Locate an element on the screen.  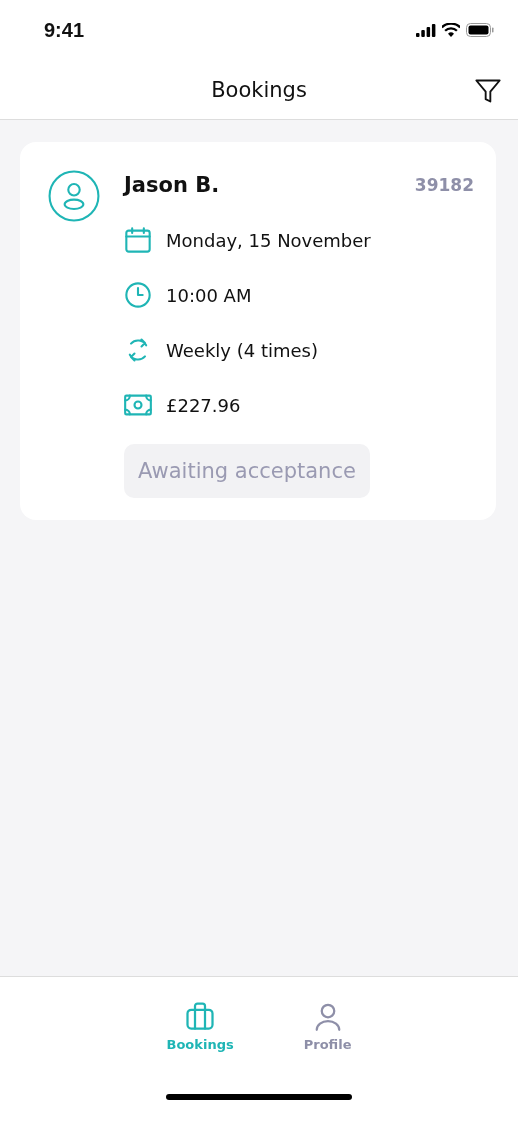
tab-bar-item: Bookings is located at coordinates (200, 1026).